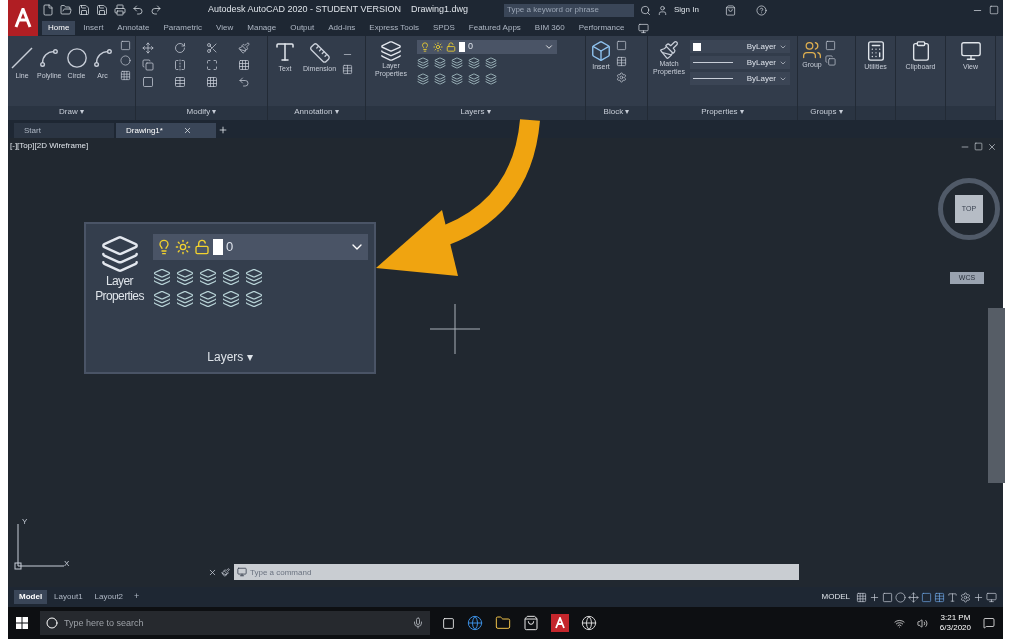 This screenshot has width=1011, height=639. Describe the element at coordinates (148, 65) in the screenshot. I see `copy-icon` at that location.